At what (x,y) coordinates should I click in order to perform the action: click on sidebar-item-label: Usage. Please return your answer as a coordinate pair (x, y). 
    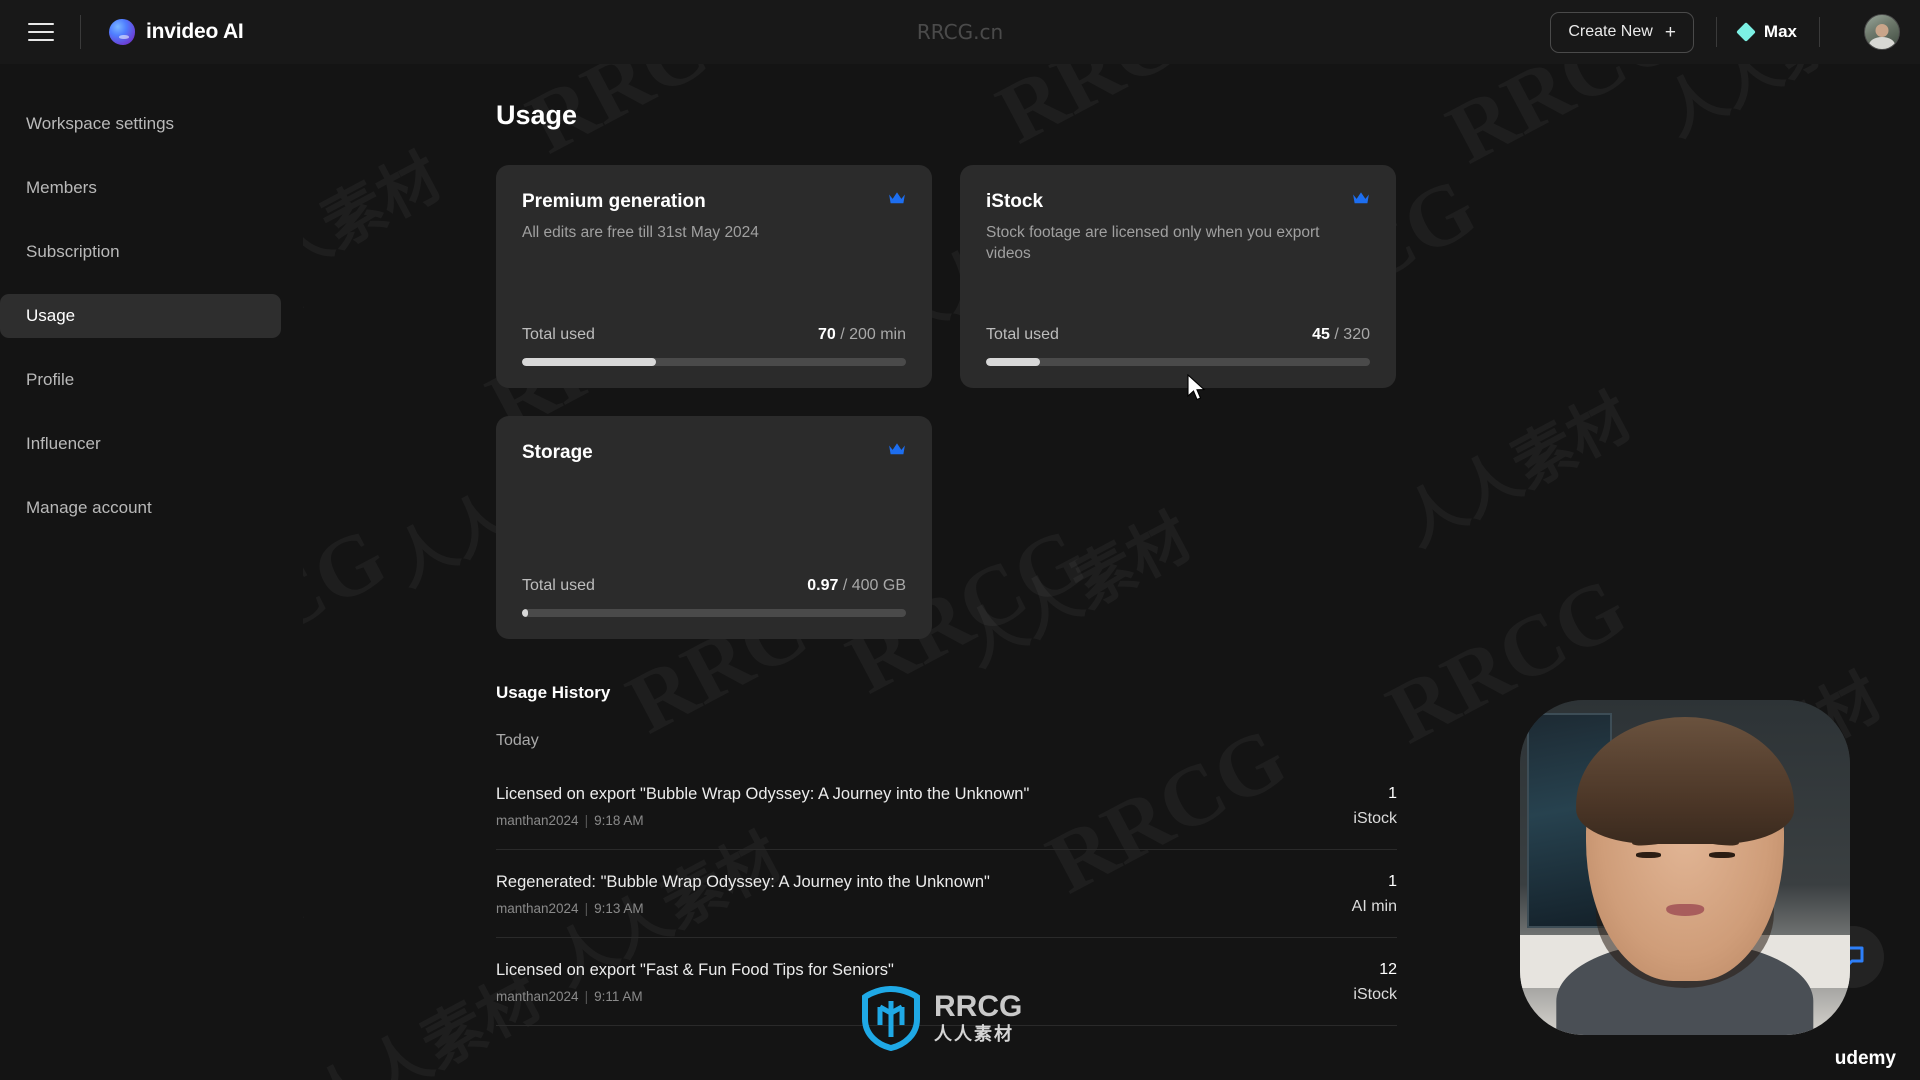
    Looking at the image, I should click on (51, 315).